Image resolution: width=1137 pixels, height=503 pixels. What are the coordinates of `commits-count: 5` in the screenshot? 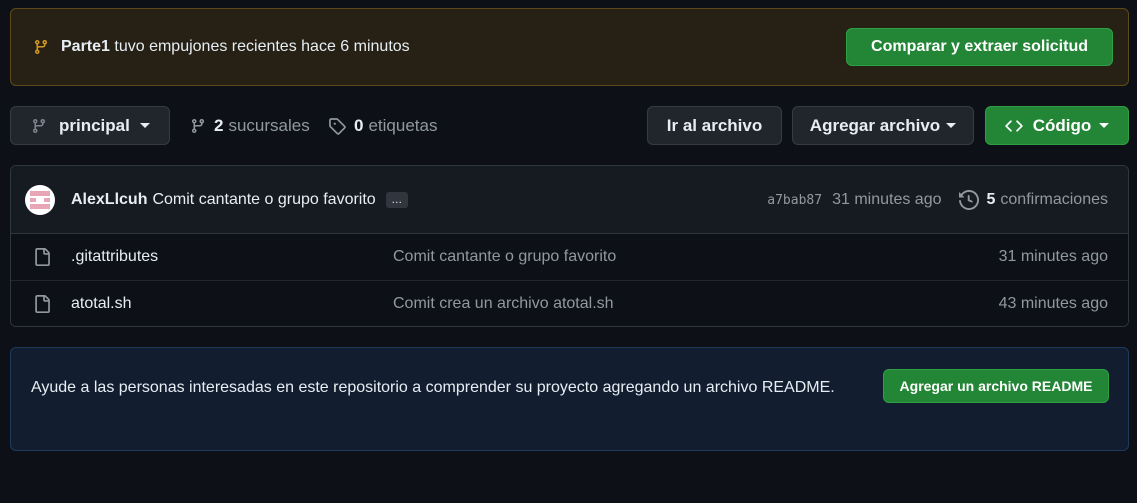 It's located at (991, 199).